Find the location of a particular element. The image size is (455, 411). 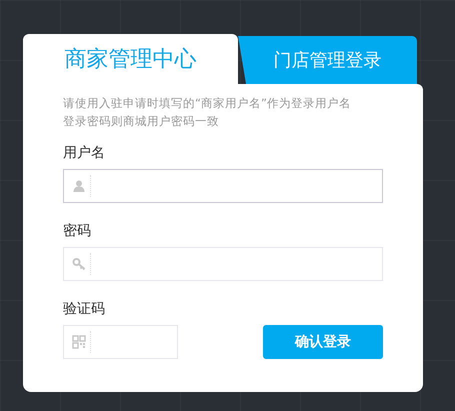

login-button: 确认登录 is located at coordinates (323, 342).